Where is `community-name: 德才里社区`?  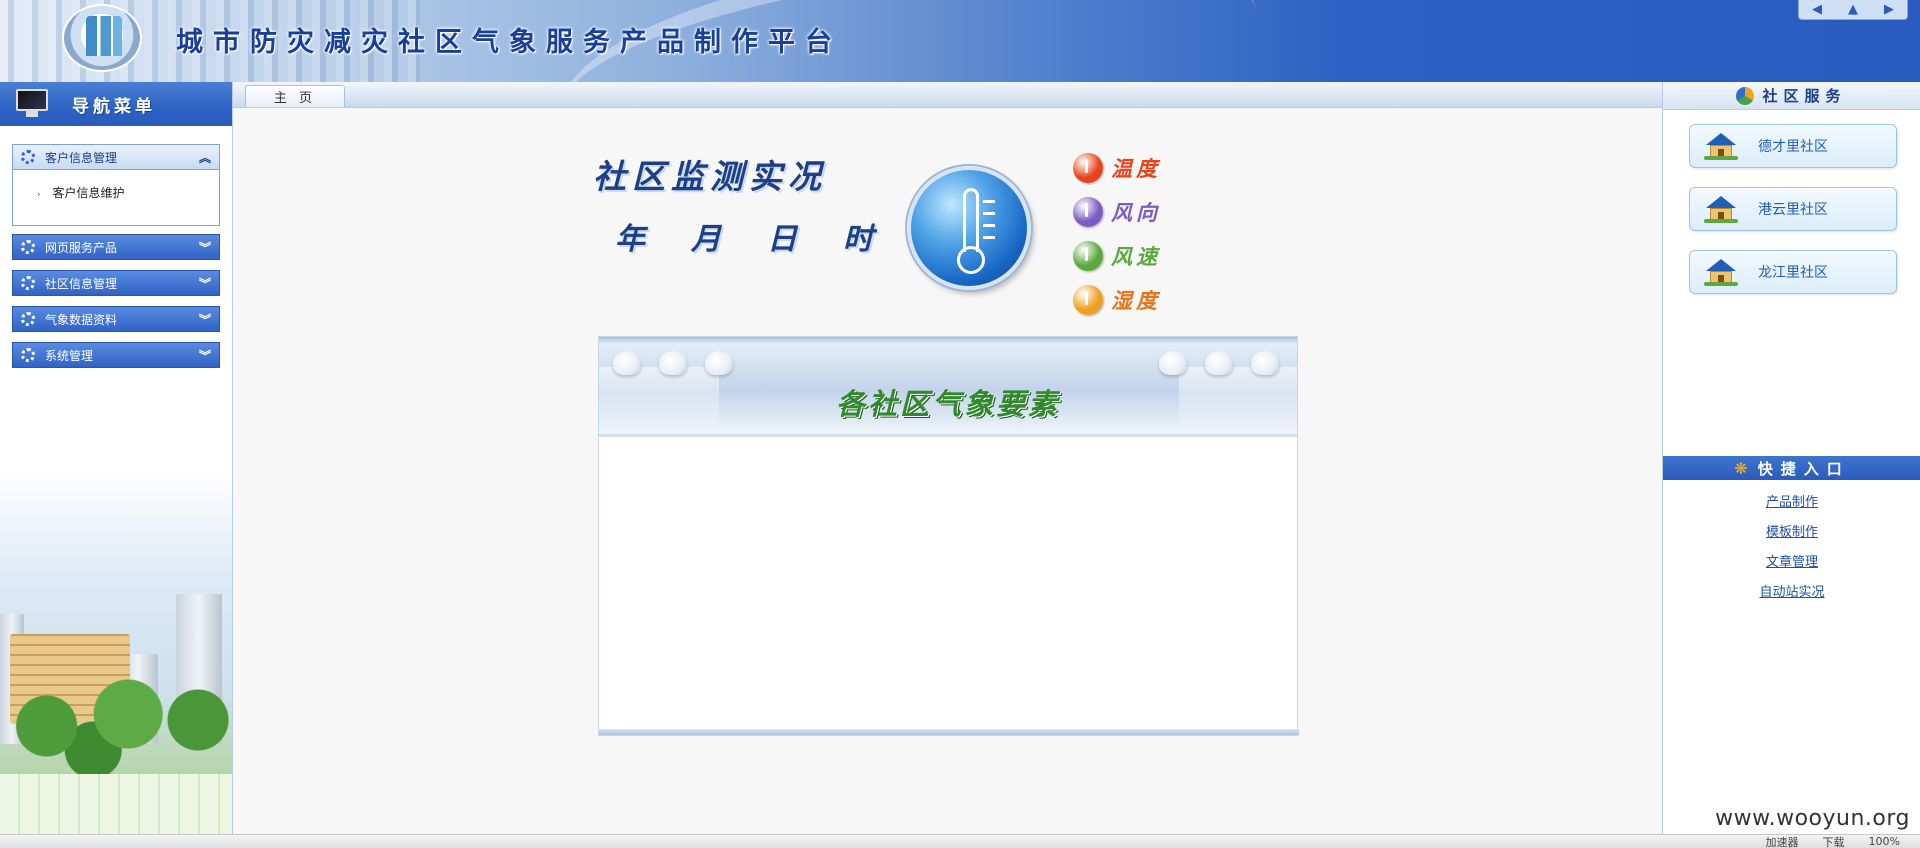
community-name: 德才里社区 is located at coordinates (1793, 147).